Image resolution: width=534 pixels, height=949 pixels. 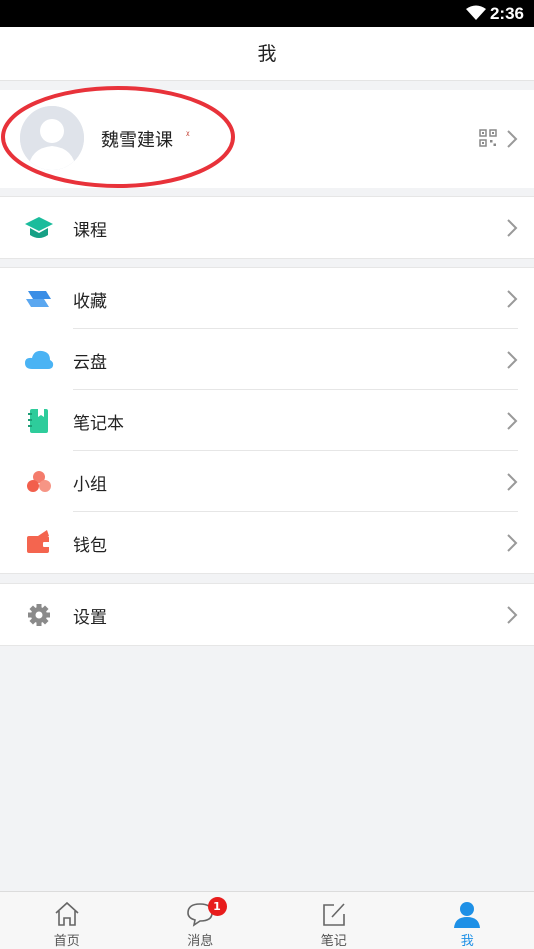 I want to click on menu-item-course: 课程, so click(x=267, y=227).